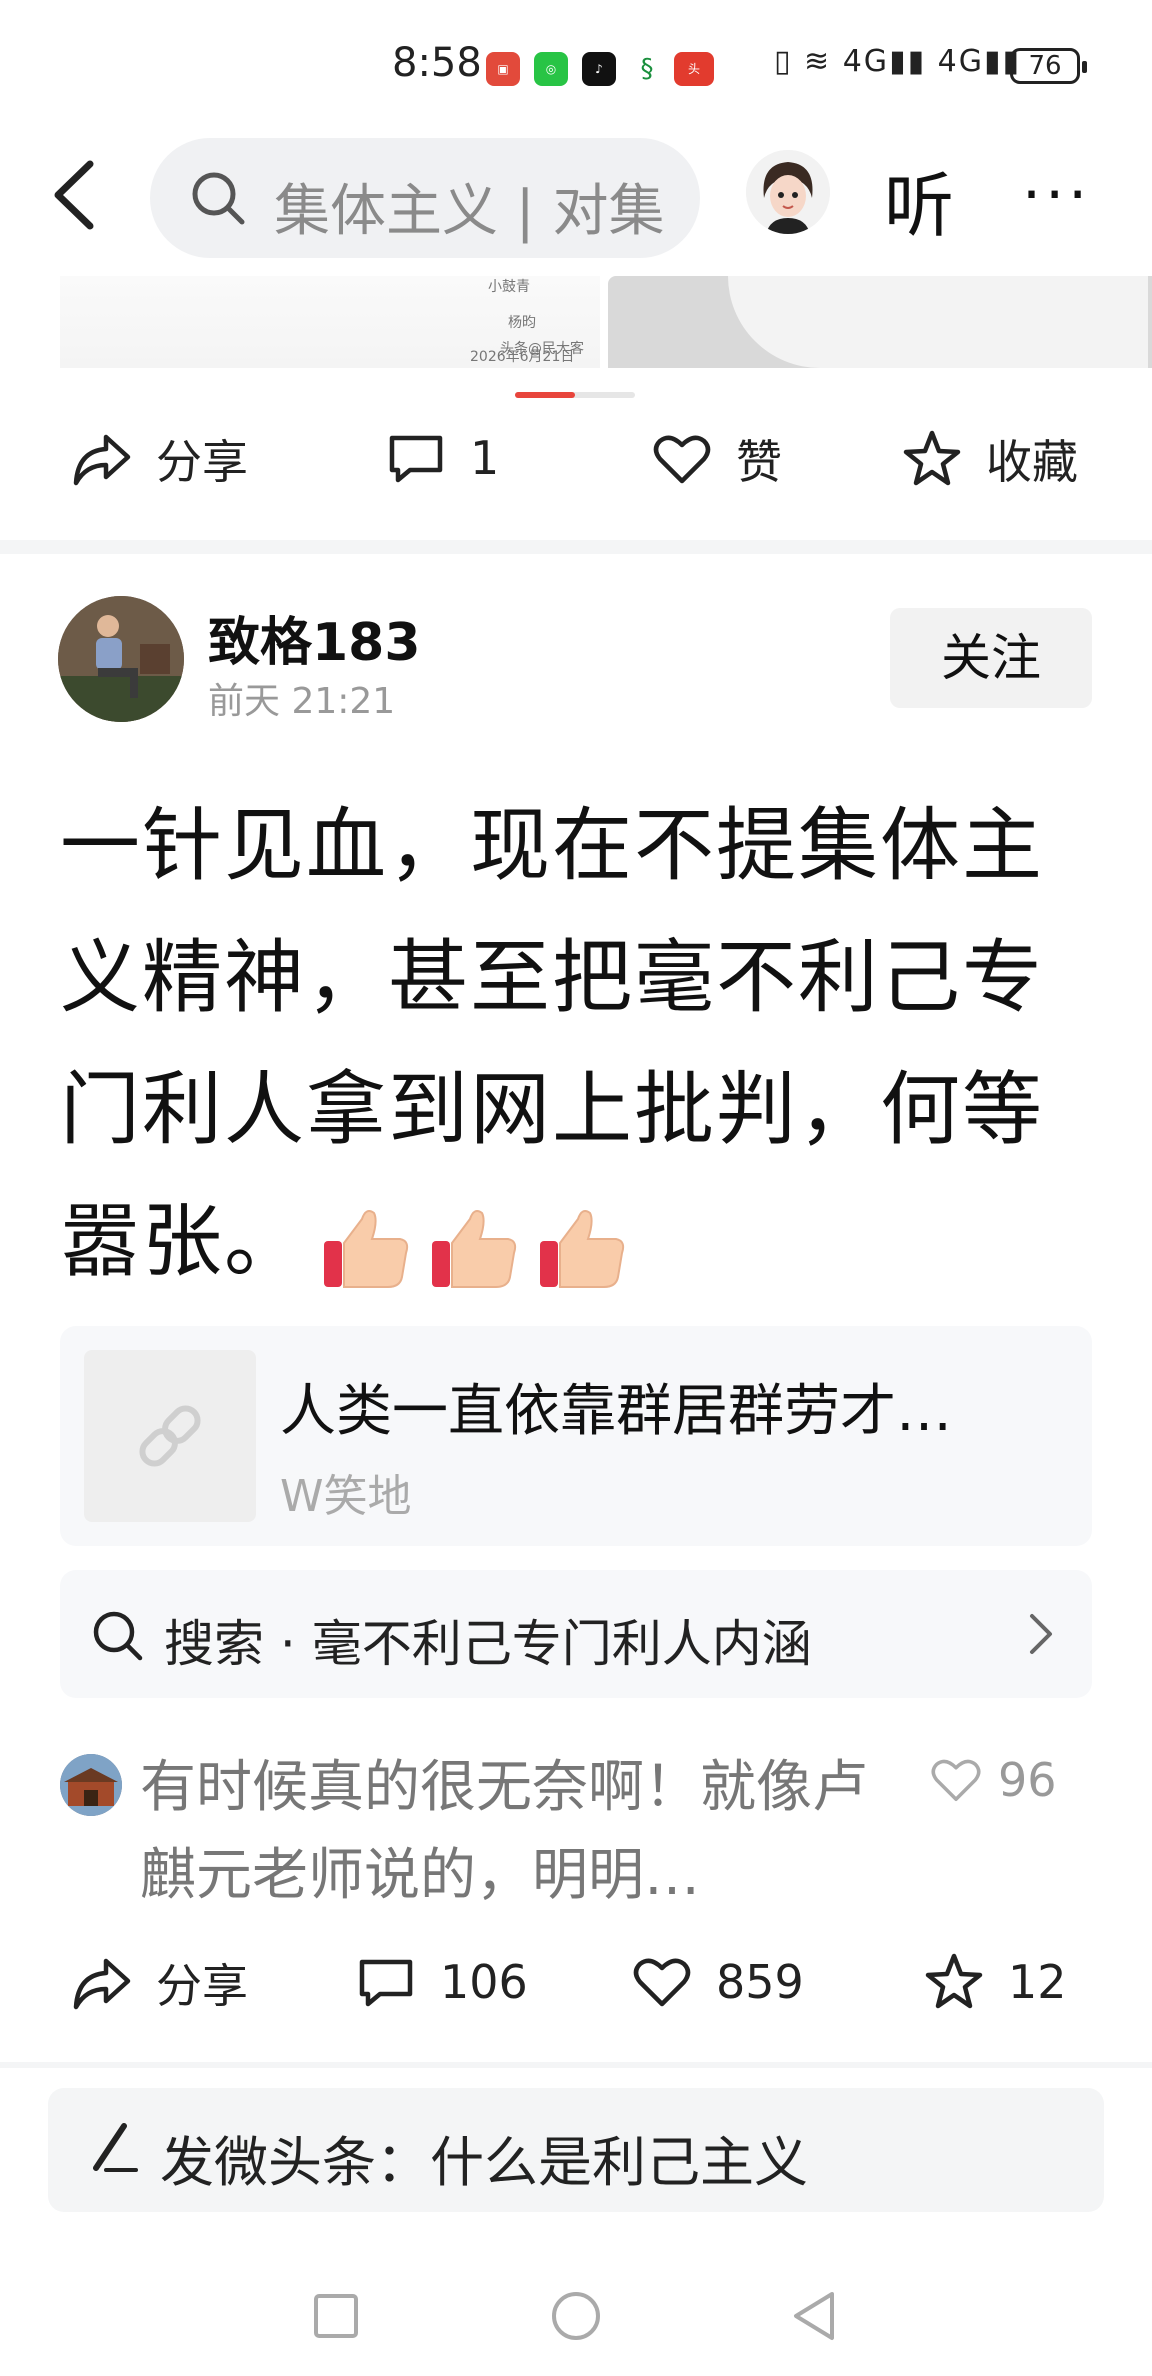 The width and height of the screenshot is (1152, 2376). What do you see at coordinates (469, 211) in the screenshot?
I see `search-query: 集体主义 | 对集` at bounding box center [469, 211].